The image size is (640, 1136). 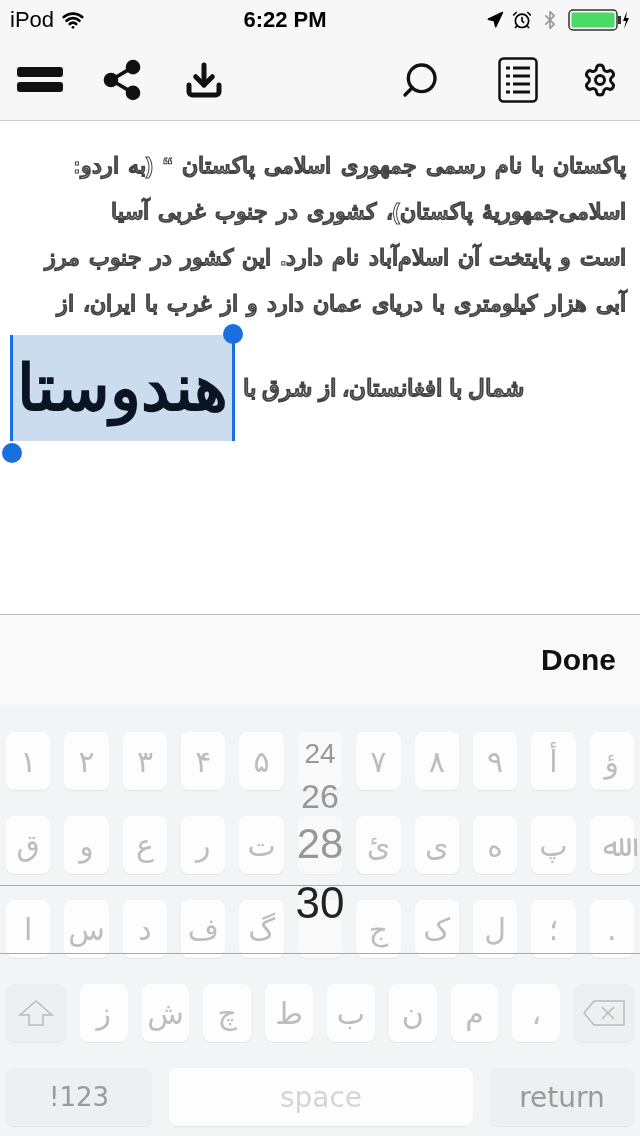 I want to click on list-icon, so click(x=518, y=80).